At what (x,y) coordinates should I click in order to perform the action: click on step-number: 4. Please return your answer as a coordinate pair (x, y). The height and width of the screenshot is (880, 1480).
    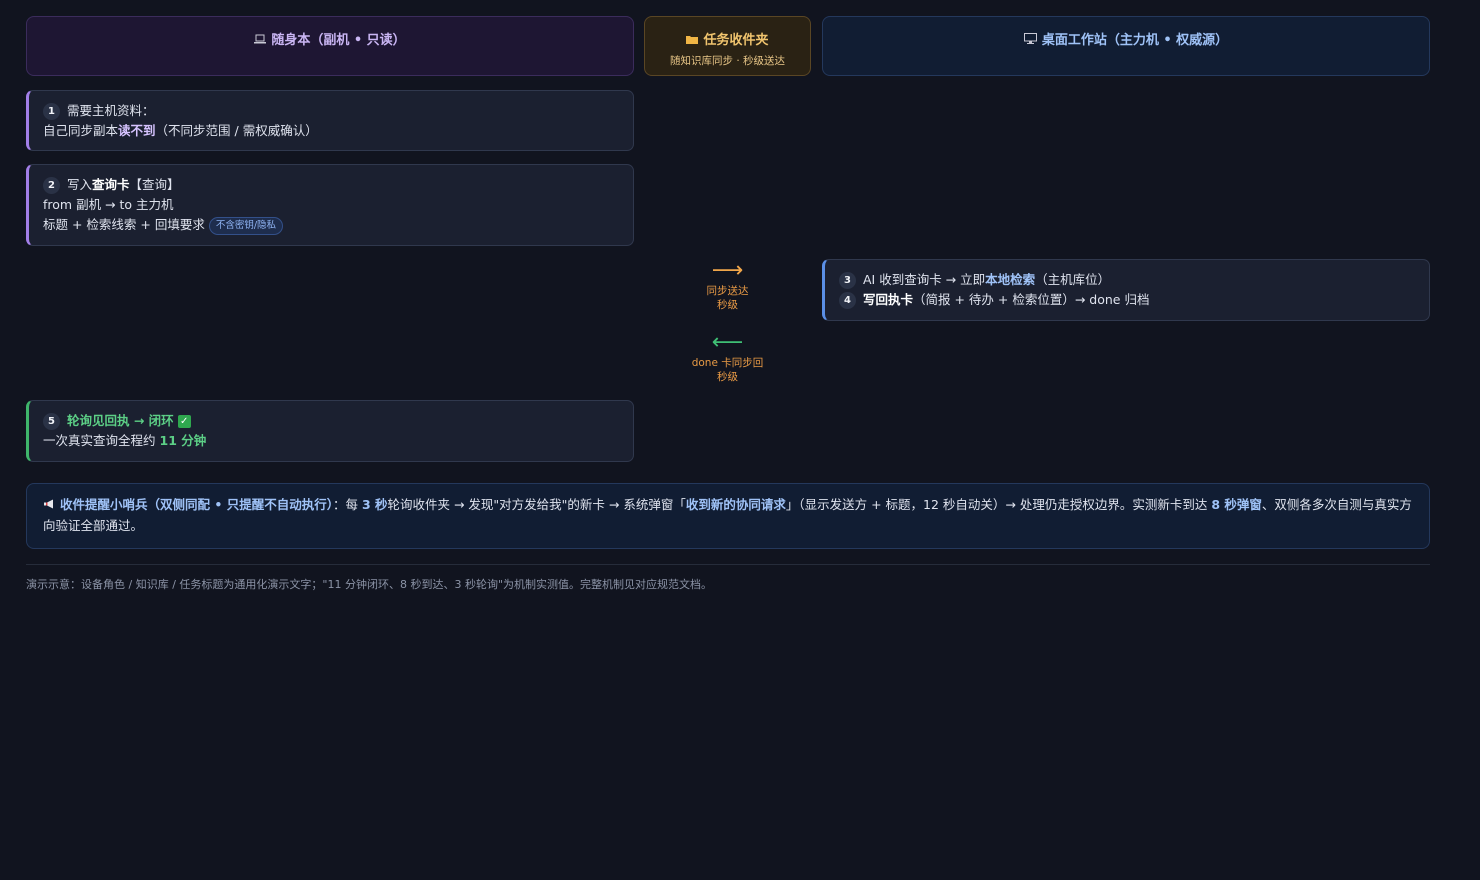
    Looking at the image, I should click on (847, 300).